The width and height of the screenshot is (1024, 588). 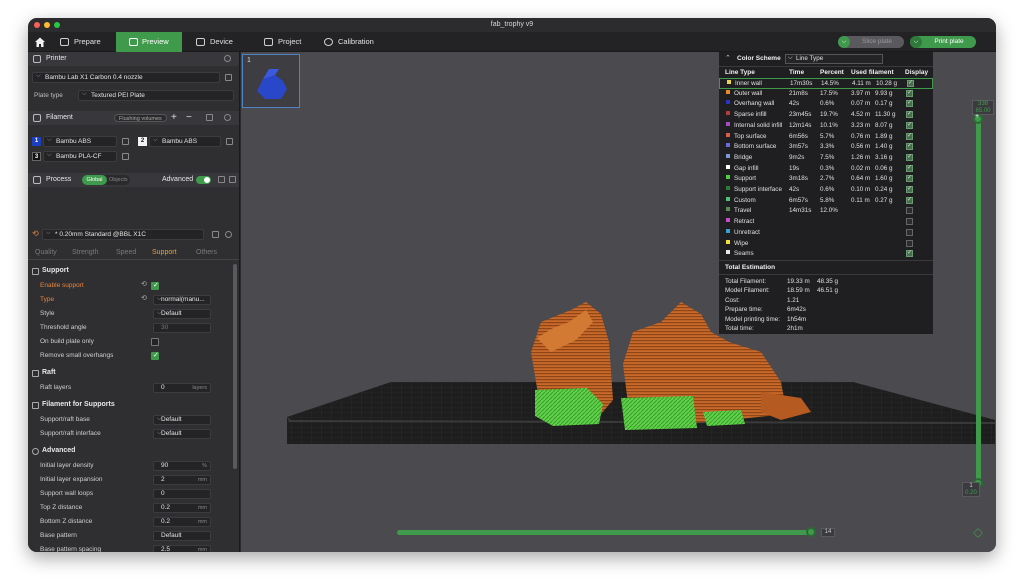 What do you see at coordinates (155, 342) in the screenshot?
I see `build-plate-only-checkbox` at bounding box center [155, 342].